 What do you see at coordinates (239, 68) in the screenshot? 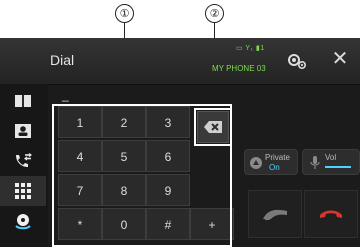
I see `device-name: MY PHONE 03` at bounding box center [239, 68].